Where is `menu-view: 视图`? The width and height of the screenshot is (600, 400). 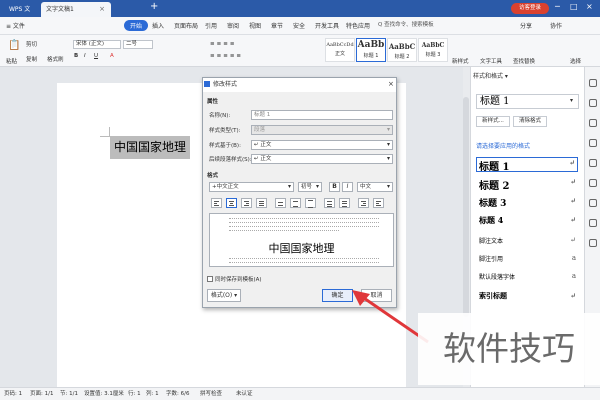
menu-view: 视图 is located at coordinates (255, 25).